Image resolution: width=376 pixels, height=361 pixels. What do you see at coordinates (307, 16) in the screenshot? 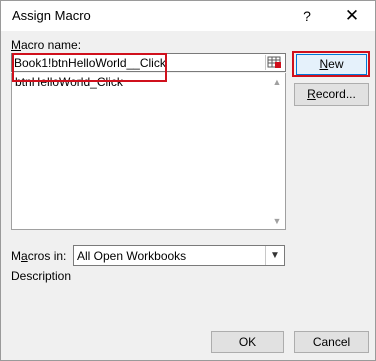
I see `help-button: ?` at bounding box center [307, 16].